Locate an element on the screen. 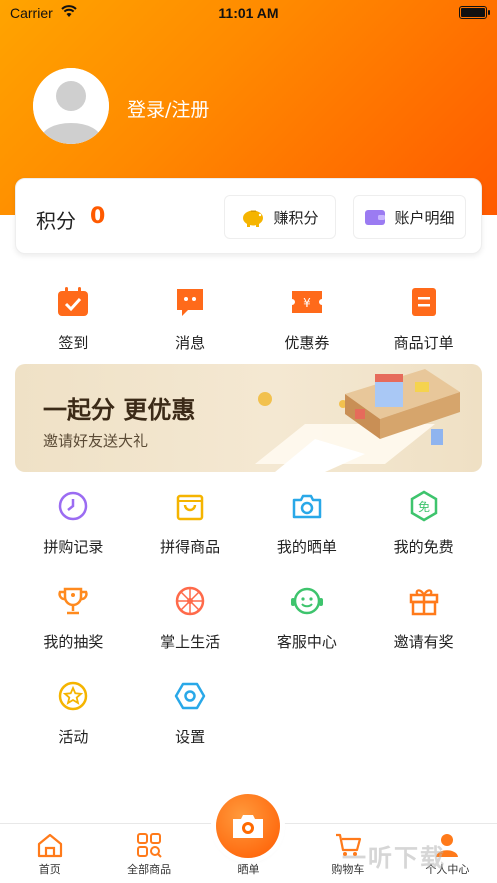  banner-subtitle: 邀请好友送大礼 is located at coordinates (96, 441).